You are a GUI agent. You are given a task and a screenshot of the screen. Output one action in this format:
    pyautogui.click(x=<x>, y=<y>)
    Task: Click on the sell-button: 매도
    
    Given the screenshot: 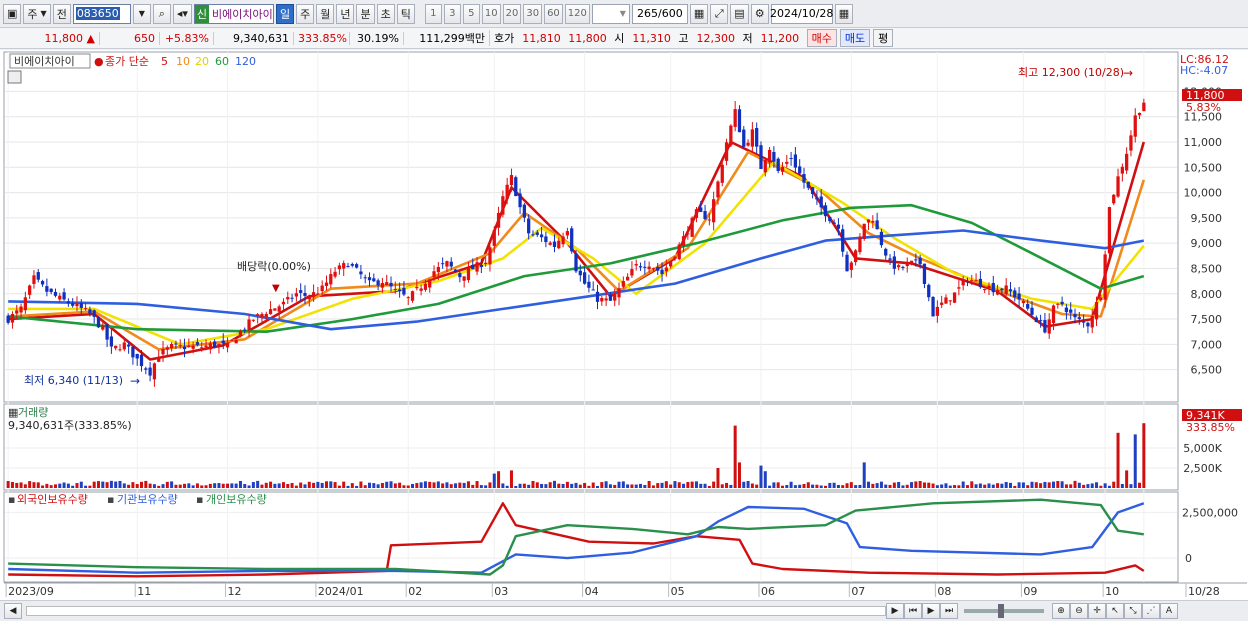 What is the action you would take?
    pyautogui.click(x=855, y=38)
    